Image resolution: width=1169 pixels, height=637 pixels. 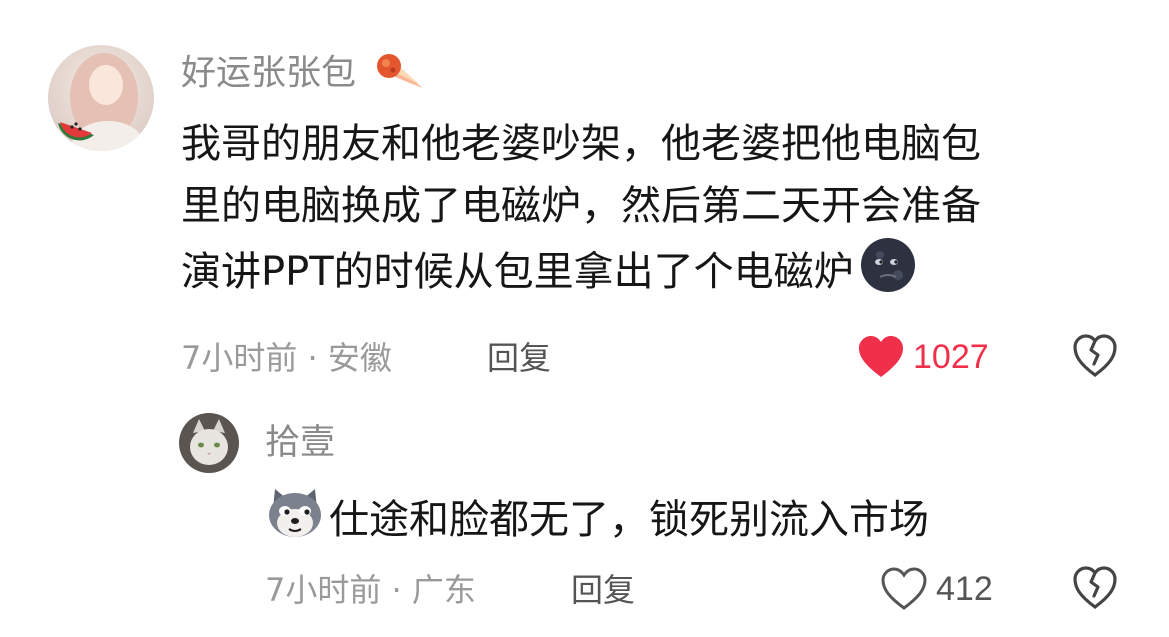 What do you see at coordinates (303, 74) in the screenshot?
I see `username-1: 好运张张包` at bounding box center [303, 74].